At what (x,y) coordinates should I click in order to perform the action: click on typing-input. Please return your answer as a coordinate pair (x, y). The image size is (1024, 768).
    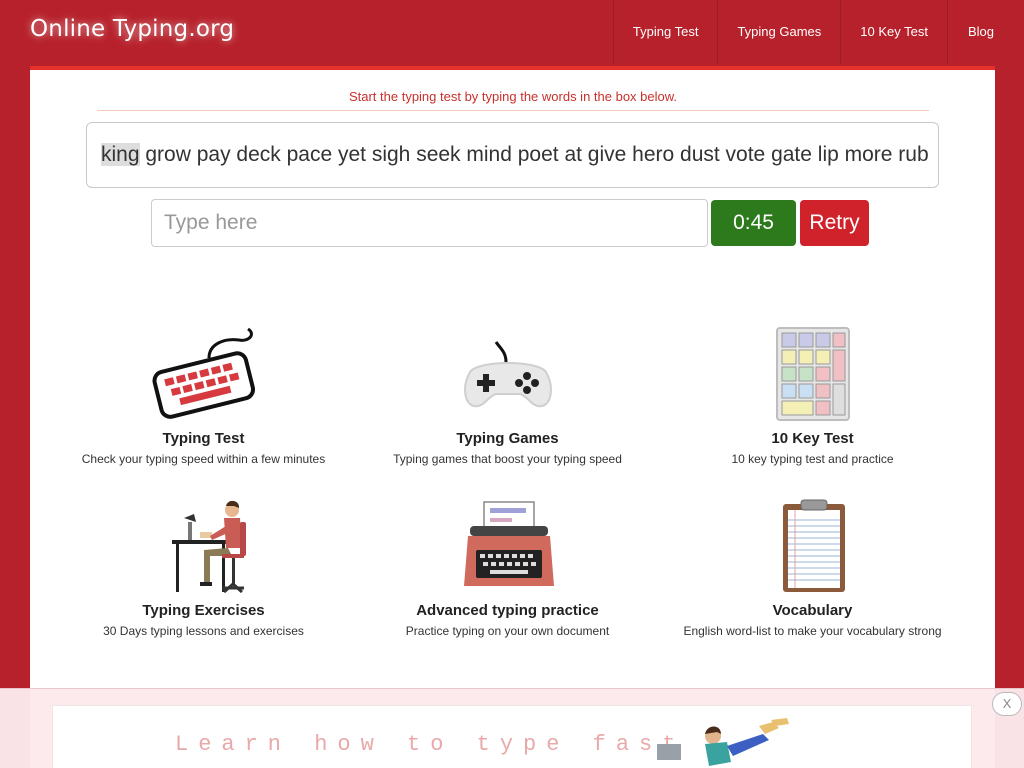
    Looking at the image, I should click on (429, 223).